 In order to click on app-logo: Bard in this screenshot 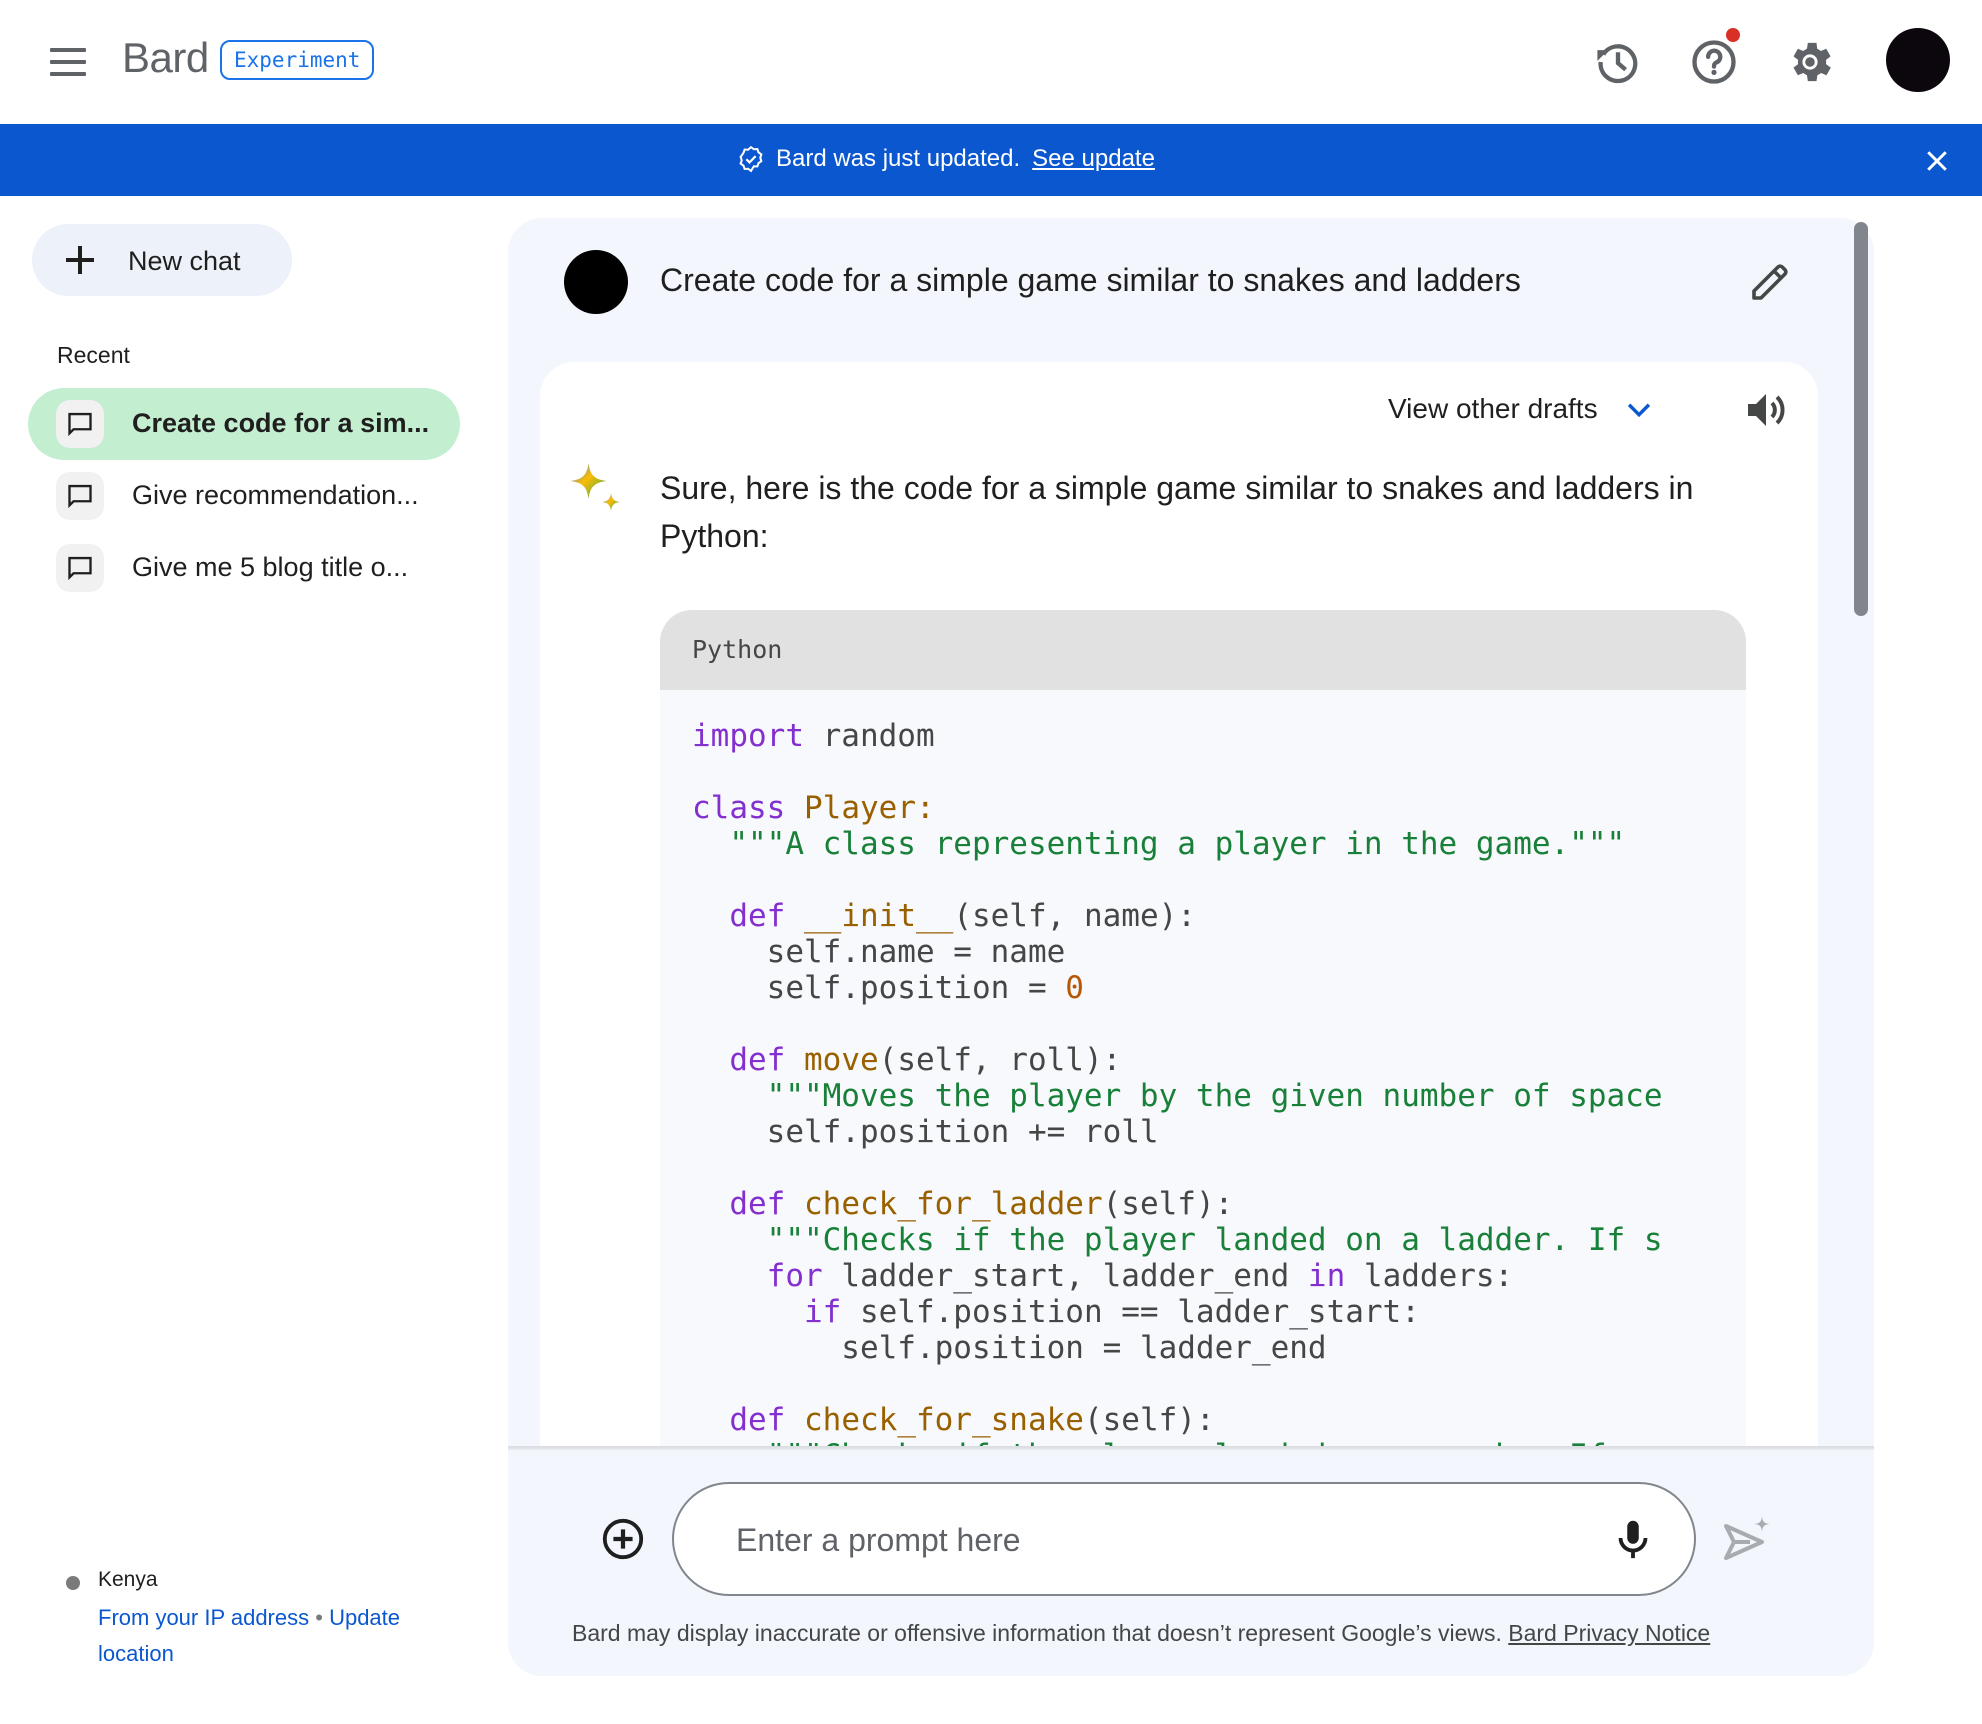, I will do `click(165, 58)`.